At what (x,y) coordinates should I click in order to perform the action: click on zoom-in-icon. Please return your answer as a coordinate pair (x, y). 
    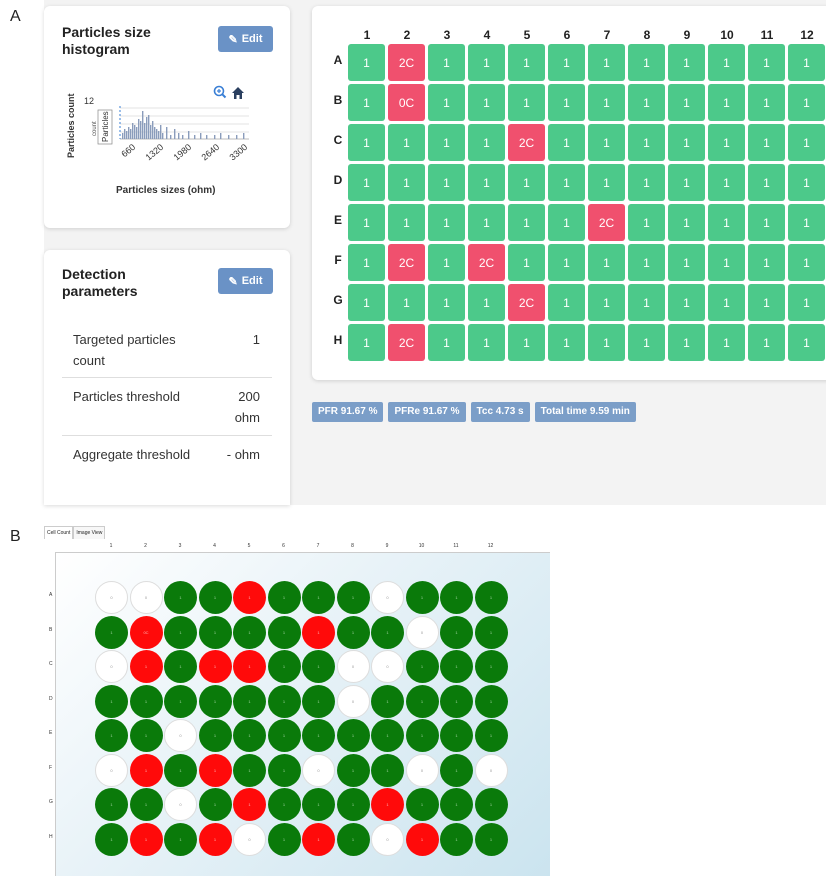
    Looking at the image, I should click on (220, 92).